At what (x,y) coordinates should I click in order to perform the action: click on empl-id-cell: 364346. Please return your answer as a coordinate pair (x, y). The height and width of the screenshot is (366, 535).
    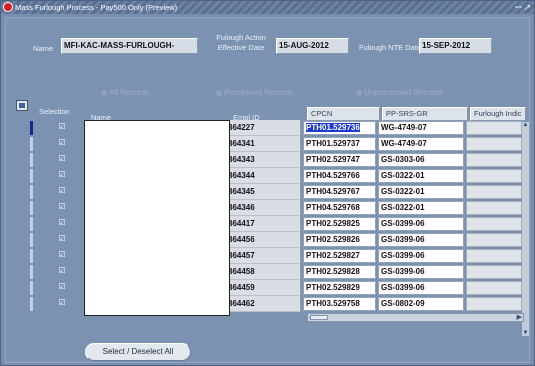
    Looking at the image, I should click on (263, 208).